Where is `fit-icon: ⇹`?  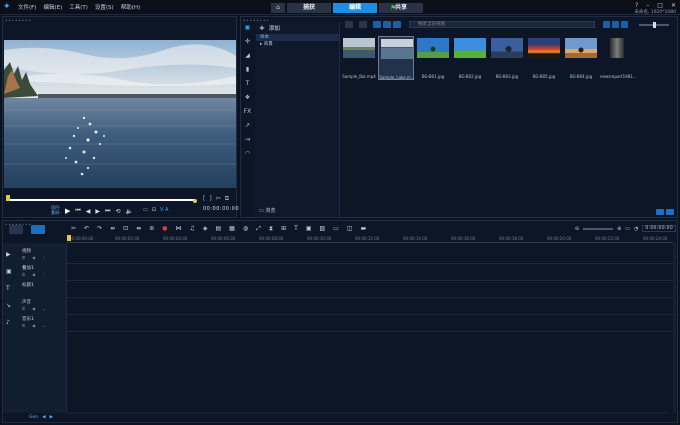 fit-icon: ⇹ is located at coordinates (112, 229).